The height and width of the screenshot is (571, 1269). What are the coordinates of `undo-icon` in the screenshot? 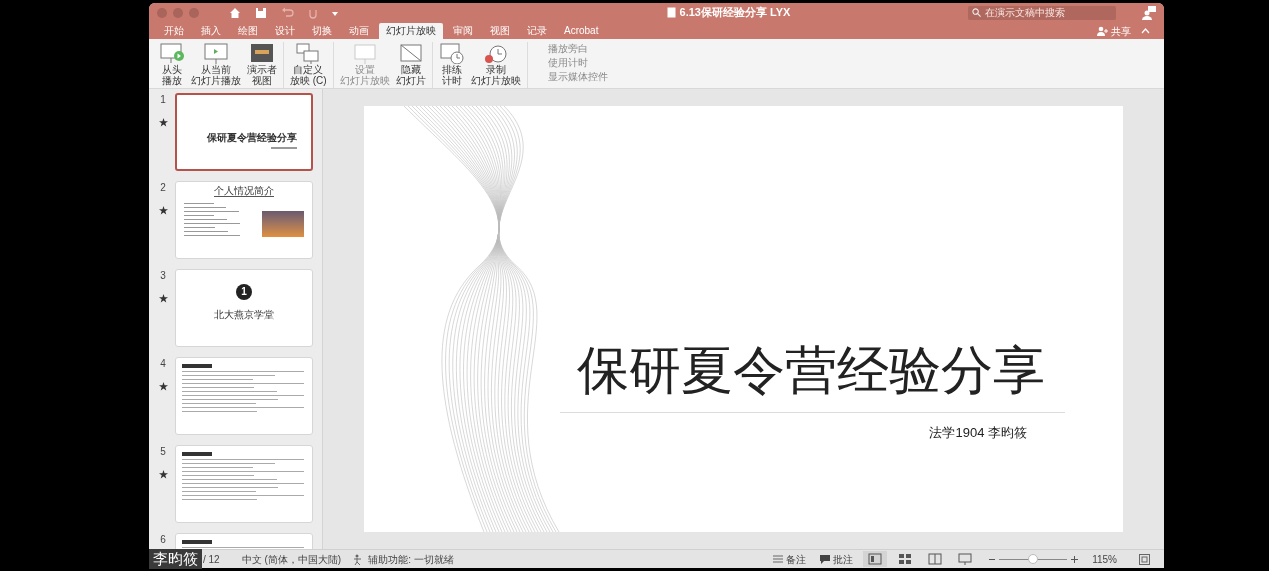 It's located at (288, 12).